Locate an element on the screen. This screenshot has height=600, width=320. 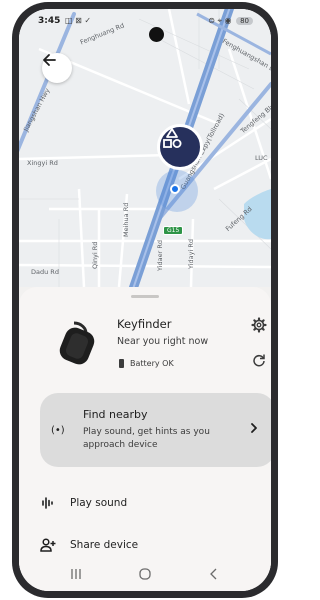
battery-icon is located at coordinates (121, 363).